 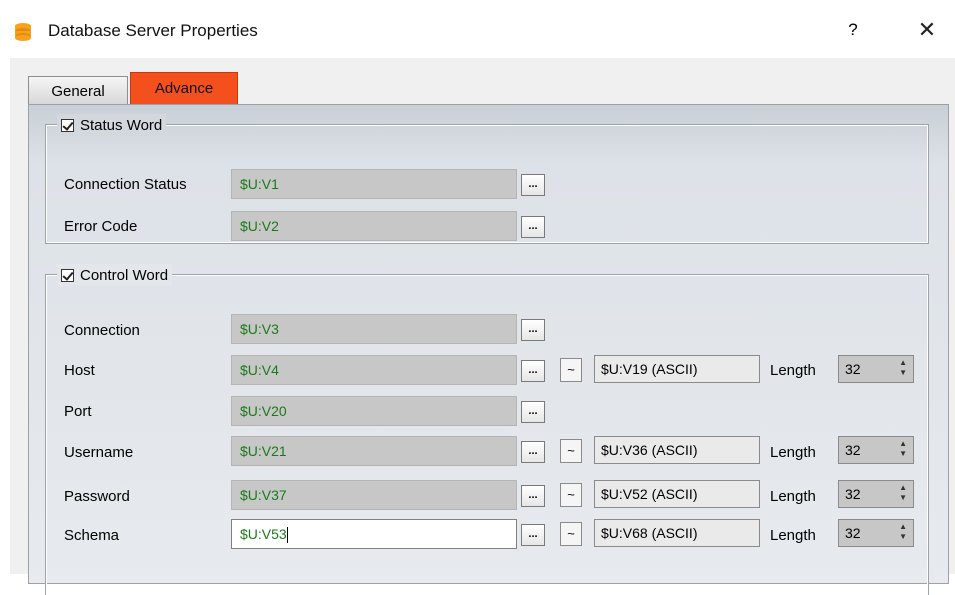 I want to click on password-label: Password, so click(x=97, y=496).